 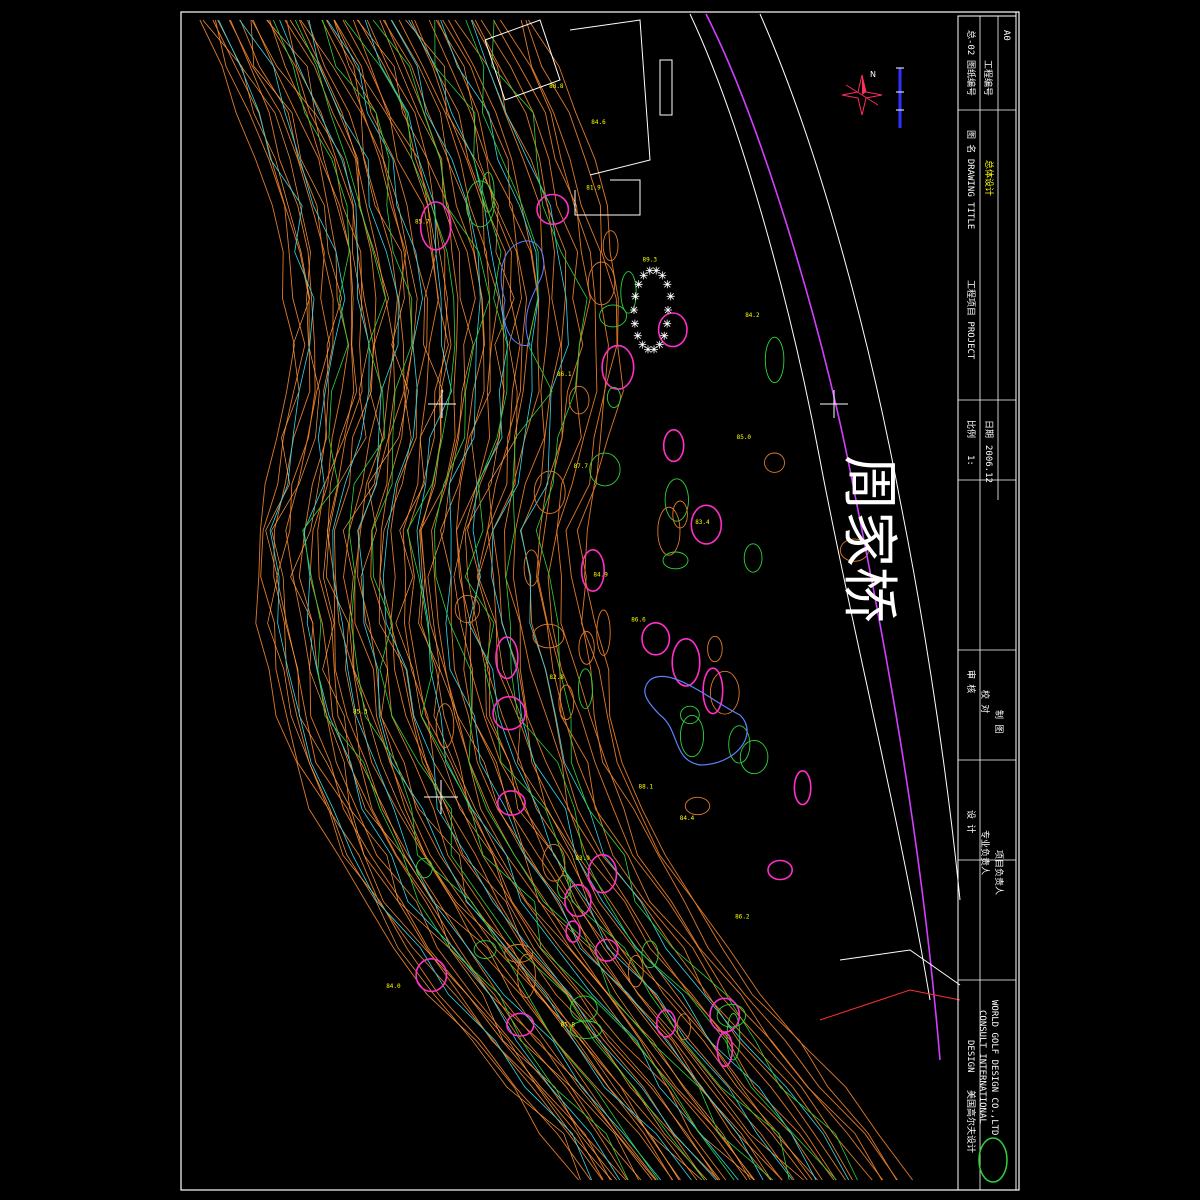 I want to click on spot-elevation: 85.7, so click(x=422, y=222).